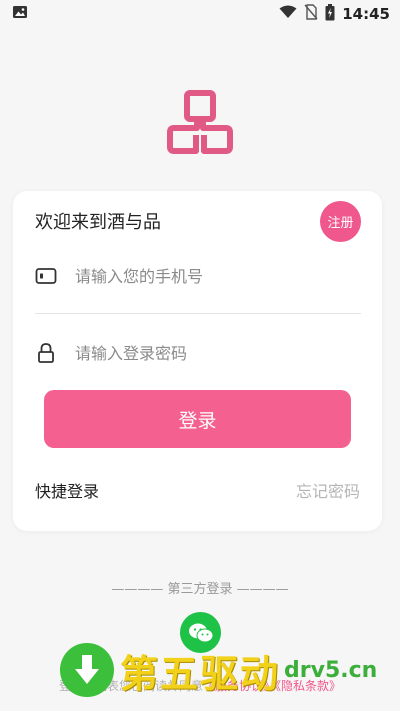 Image resolution: width=400 pixels, height=711 pixels. I want to click on quick-login-link: 快捷登录, so click(67, 490).